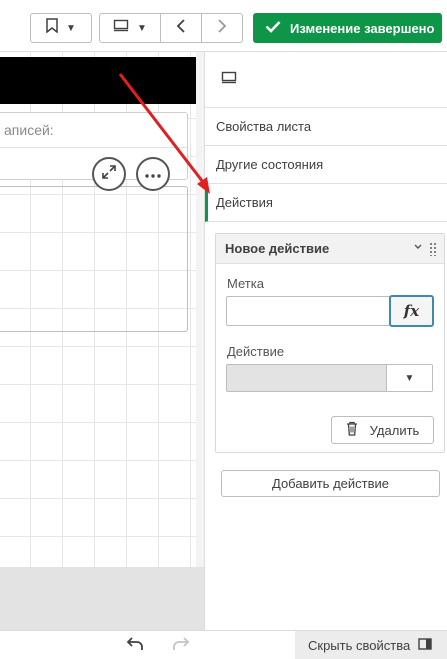 The width and height of the screenshot is (447, 659). Describe the element at coordinates (433, 249) in the screenshot. I see `drag-handle-icon` at that location.